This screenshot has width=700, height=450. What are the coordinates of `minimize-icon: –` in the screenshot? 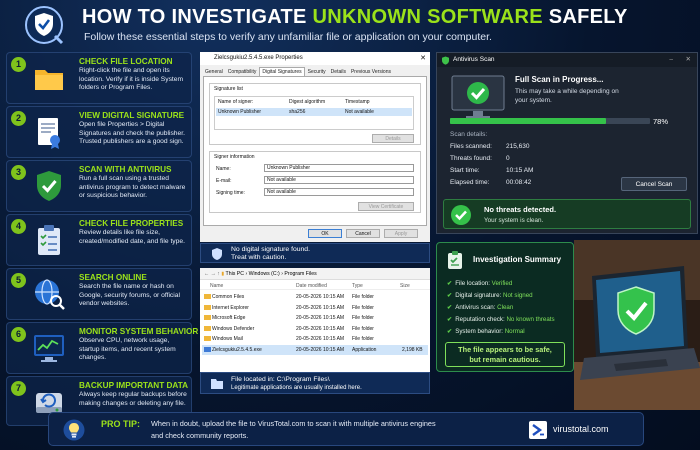 It's located at (671, 60).